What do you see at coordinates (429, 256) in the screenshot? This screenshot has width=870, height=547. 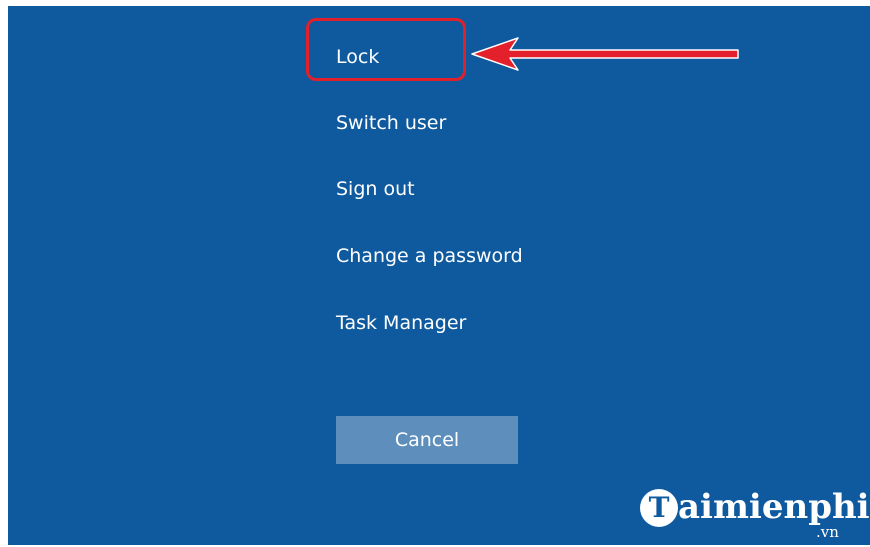 I see `change-password-option: Change a password` at bounding box center [429, 256].